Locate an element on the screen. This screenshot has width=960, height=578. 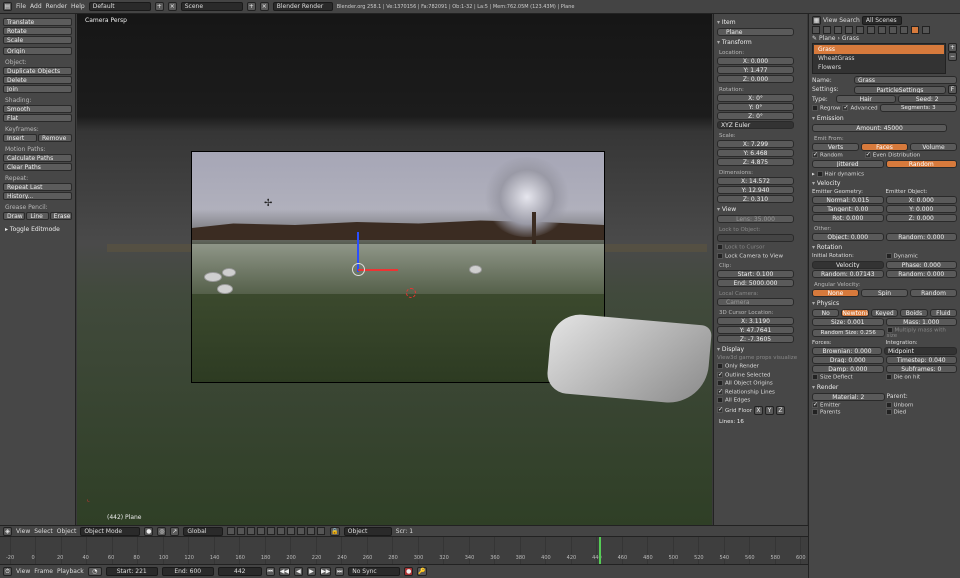
scene-selector: Scene is located at coordinates (211, 6).